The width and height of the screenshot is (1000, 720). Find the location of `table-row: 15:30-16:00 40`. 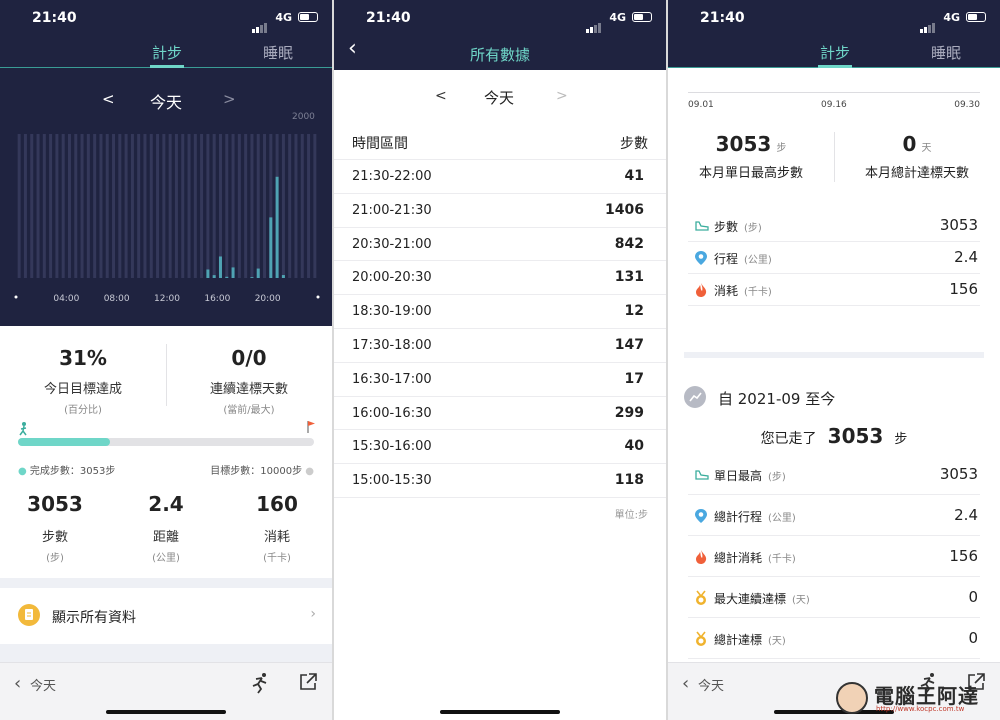

table-row: 15:30-16:00 40 is located at coordinates (500, 447).